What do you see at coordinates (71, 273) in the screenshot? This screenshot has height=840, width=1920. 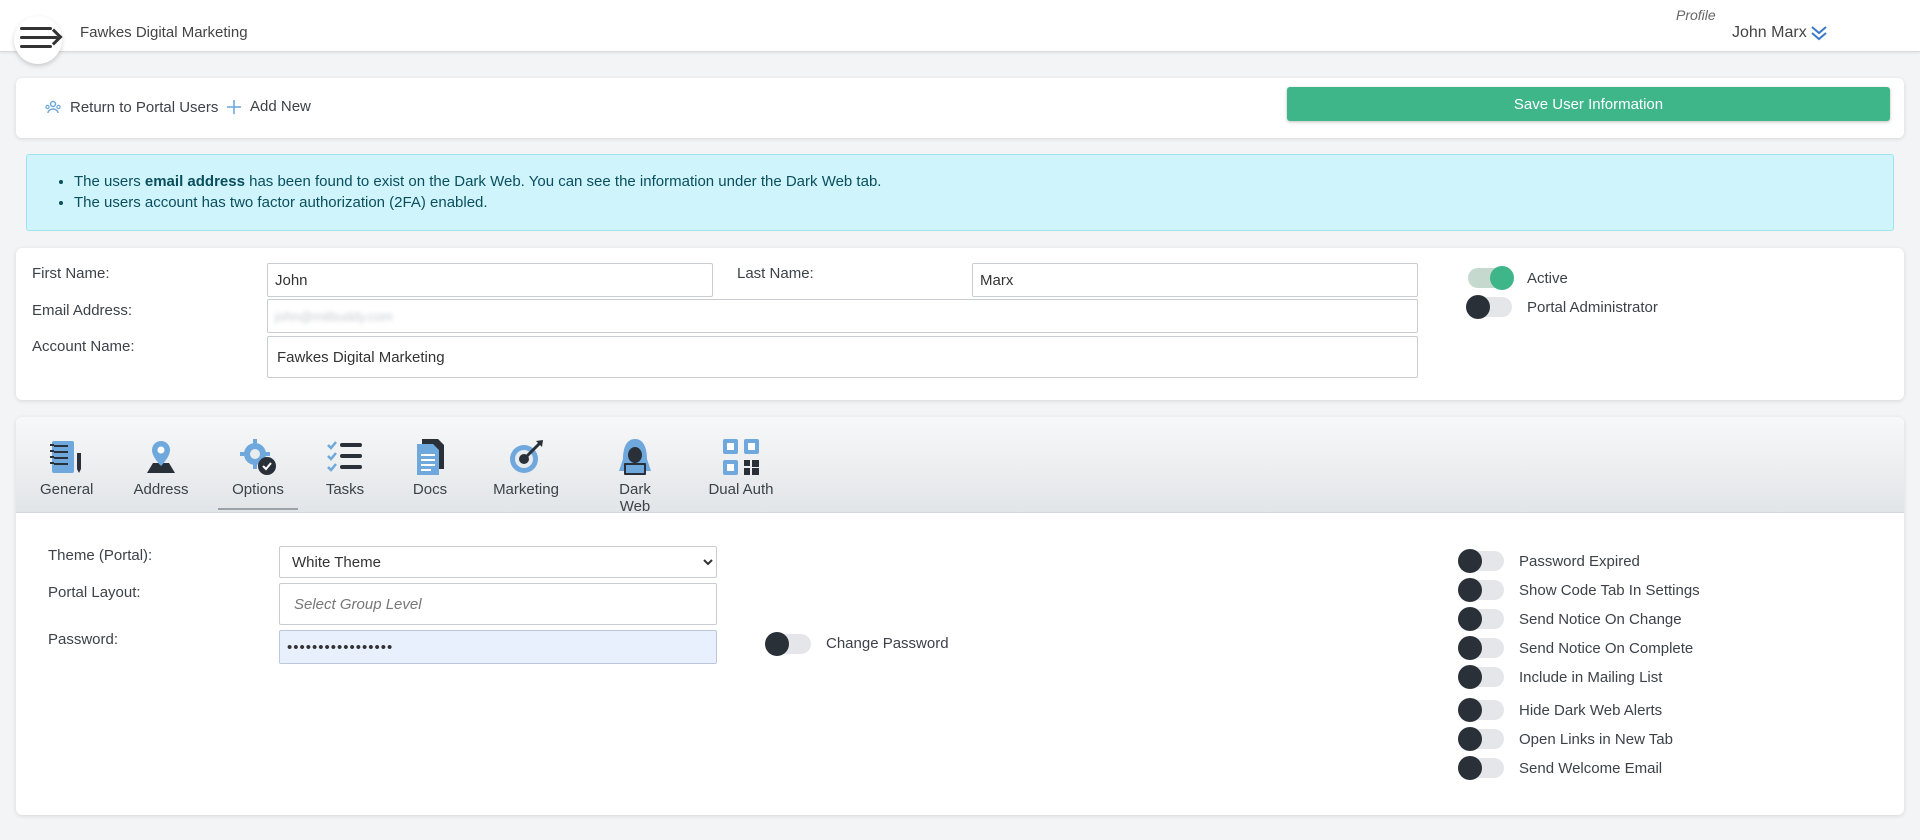 I see `first-name-label: First Name:` at bounding box center [71, 273].